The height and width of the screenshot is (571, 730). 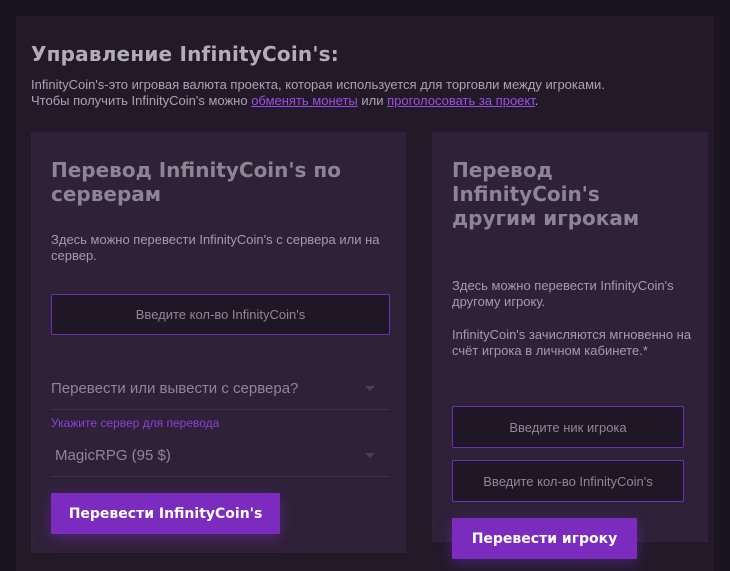 I want to click on intro-or: или, so click(x=372, y=100).